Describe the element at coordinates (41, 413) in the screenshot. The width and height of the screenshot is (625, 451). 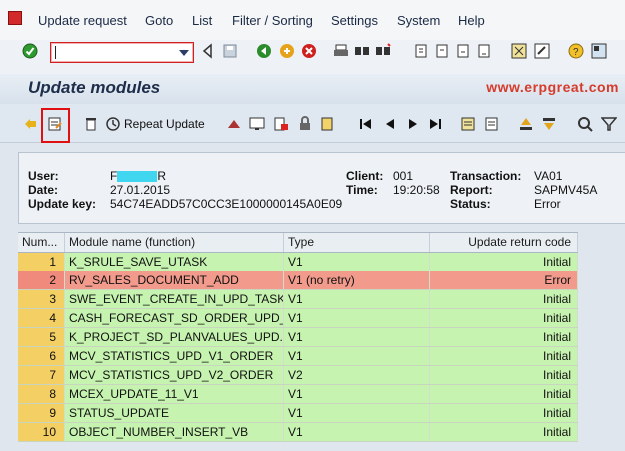
I see `row-num: 9` at that location.